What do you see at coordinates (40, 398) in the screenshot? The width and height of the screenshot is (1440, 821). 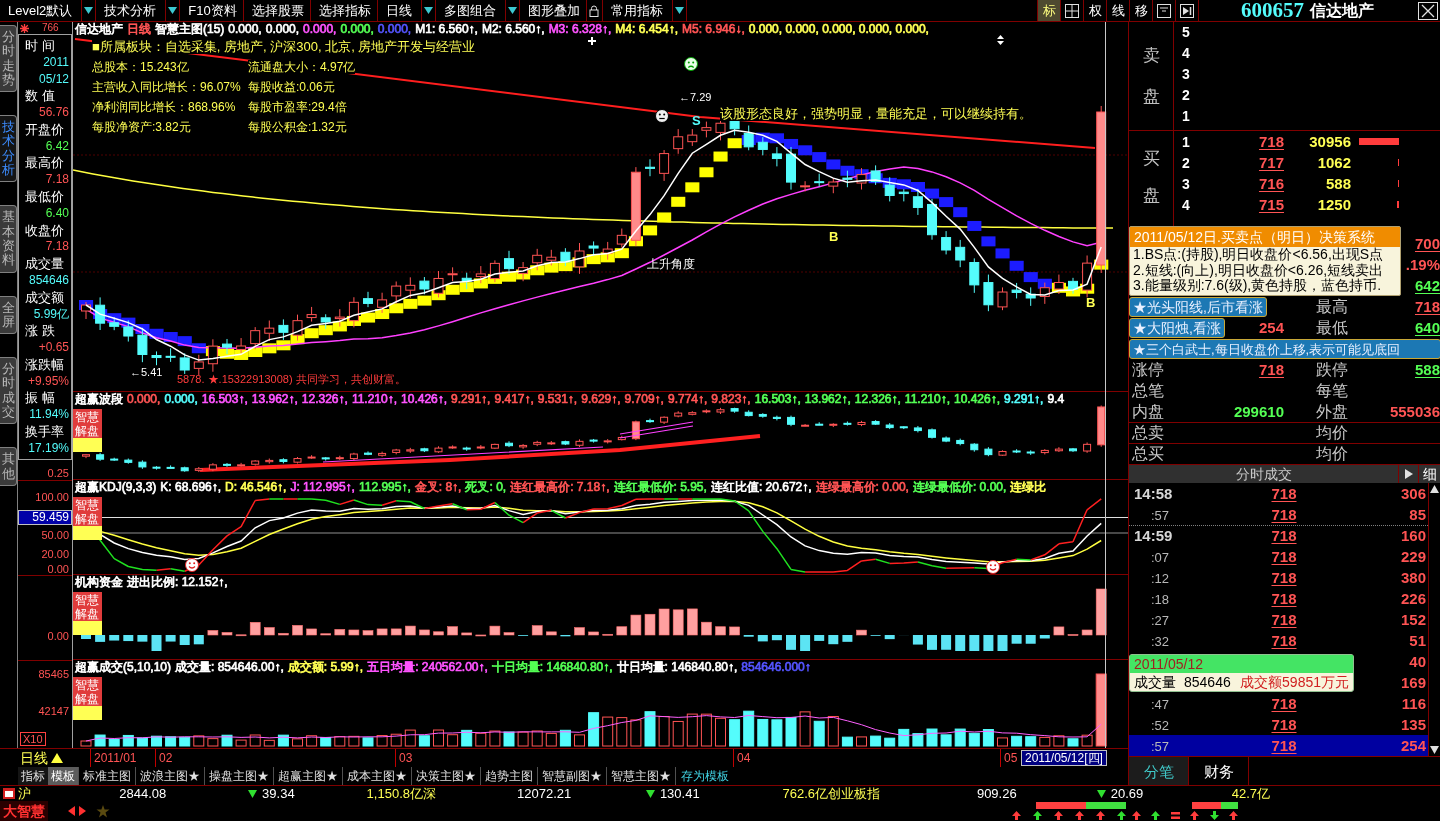 I see `data-label: 振 幅` at bounding box center [40, 398].